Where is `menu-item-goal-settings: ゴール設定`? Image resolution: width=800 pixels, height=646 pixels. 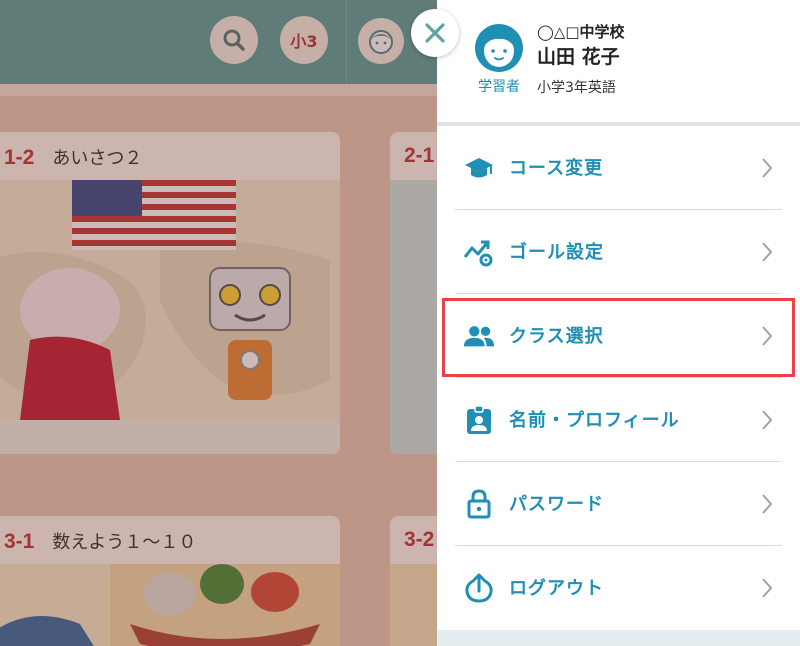 menu-item-goal-settings: ゴール設定 is located at coordinates (618, 252).